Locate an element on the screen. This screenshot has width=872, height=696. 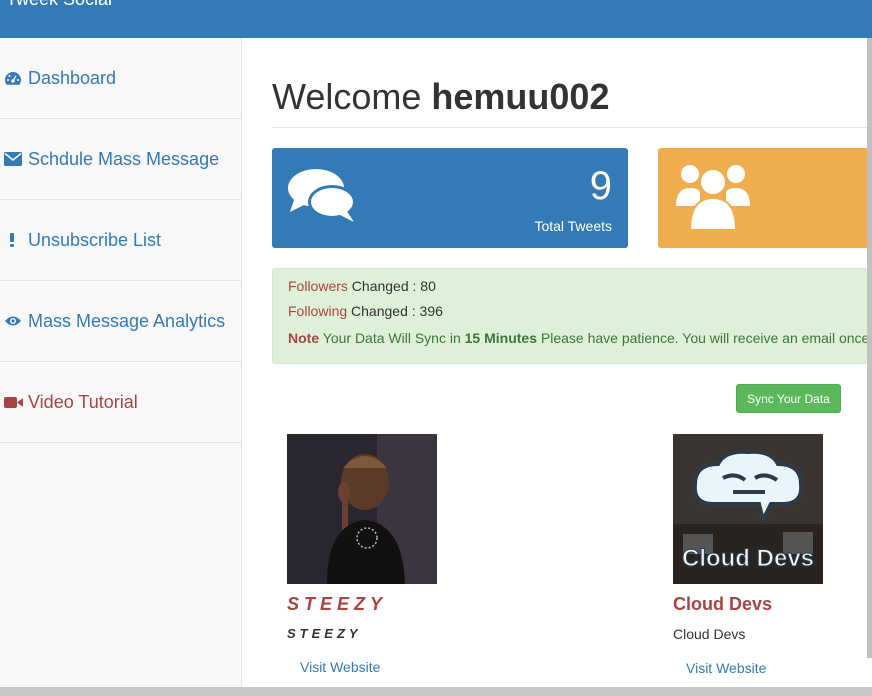
page-title: Welcome hemuu002 is located at coordinates (440, 97).